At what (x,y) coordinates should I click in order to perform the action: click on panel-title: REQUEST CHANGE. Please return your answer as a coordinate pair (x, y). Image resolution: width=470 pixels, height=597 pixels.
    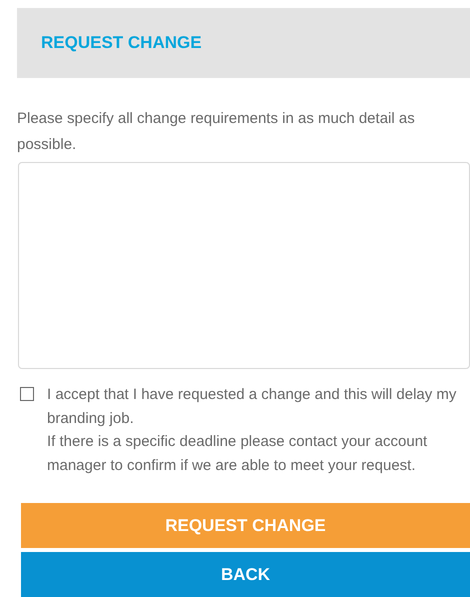
    Looking at the image, I should click on (121, 43).